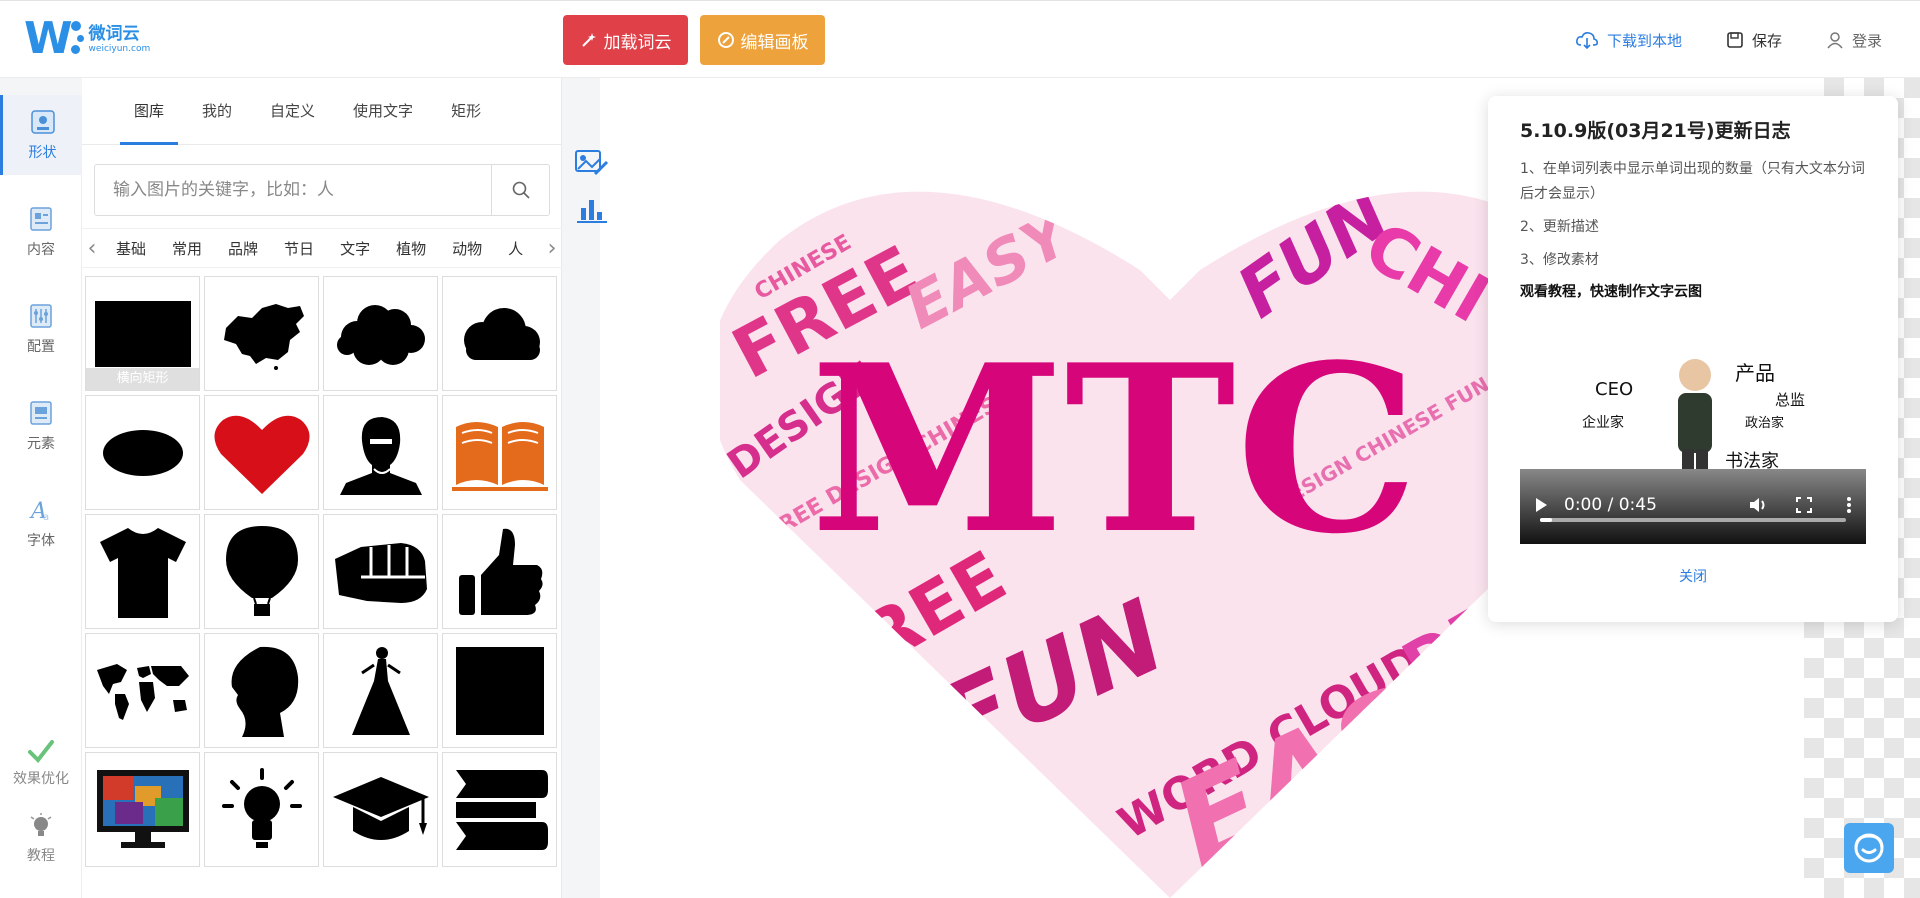 Image resolution: width=1920 pixels, height=898 pixels. What do you see at coordinates (1693, 429) in the screenshot?
I see `tutorial-video: 产品 CEO 总监 企业家 政治家 书法家 技术 0:00 / 0:45` at bounding box center [1693, 429].